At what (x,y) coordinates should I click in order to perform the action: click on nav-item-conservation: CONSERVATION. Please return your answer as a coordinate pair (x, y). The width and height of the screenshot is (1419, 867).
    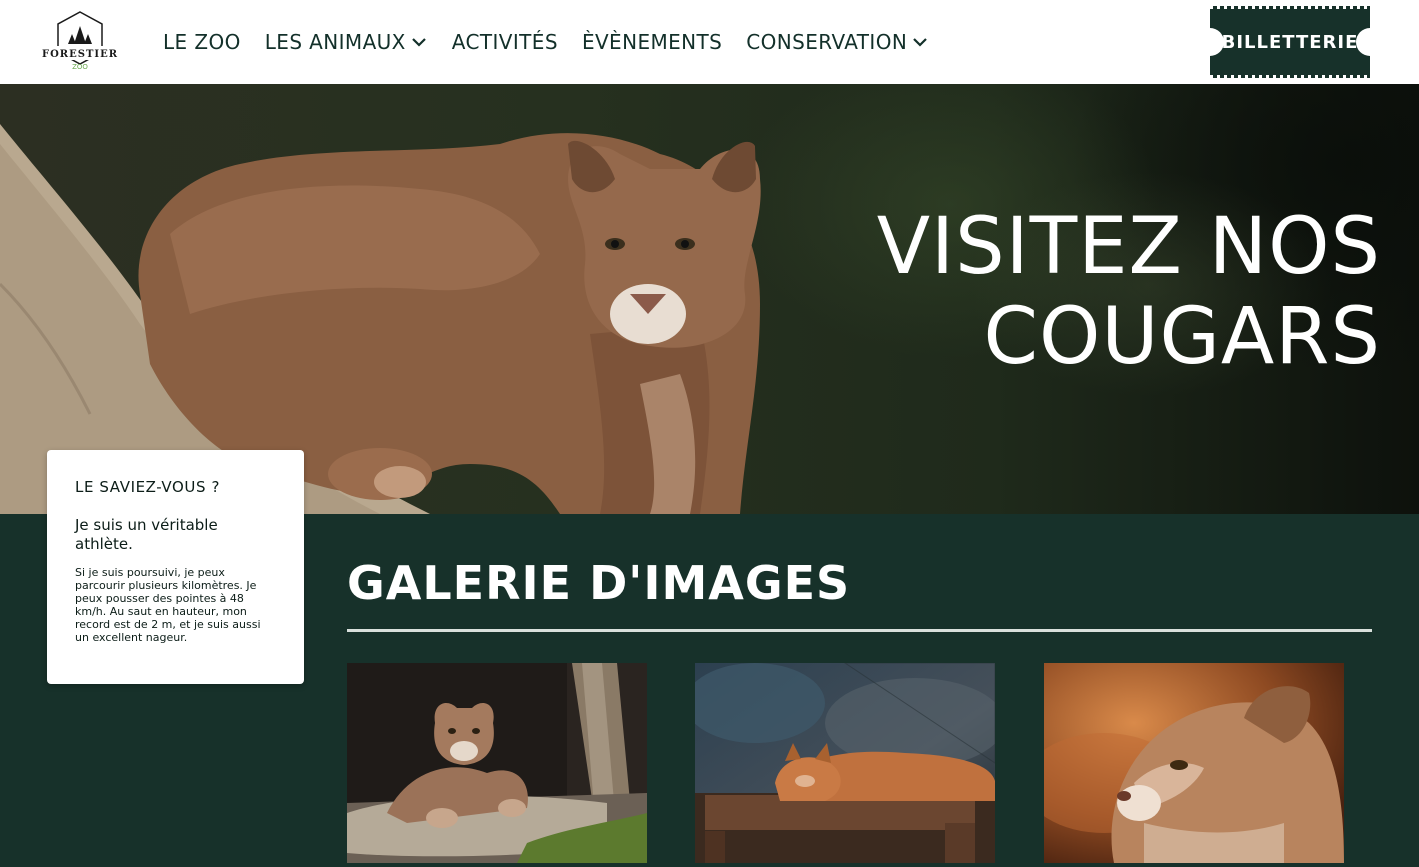
    Looking at the image, I should click on (837, 42).